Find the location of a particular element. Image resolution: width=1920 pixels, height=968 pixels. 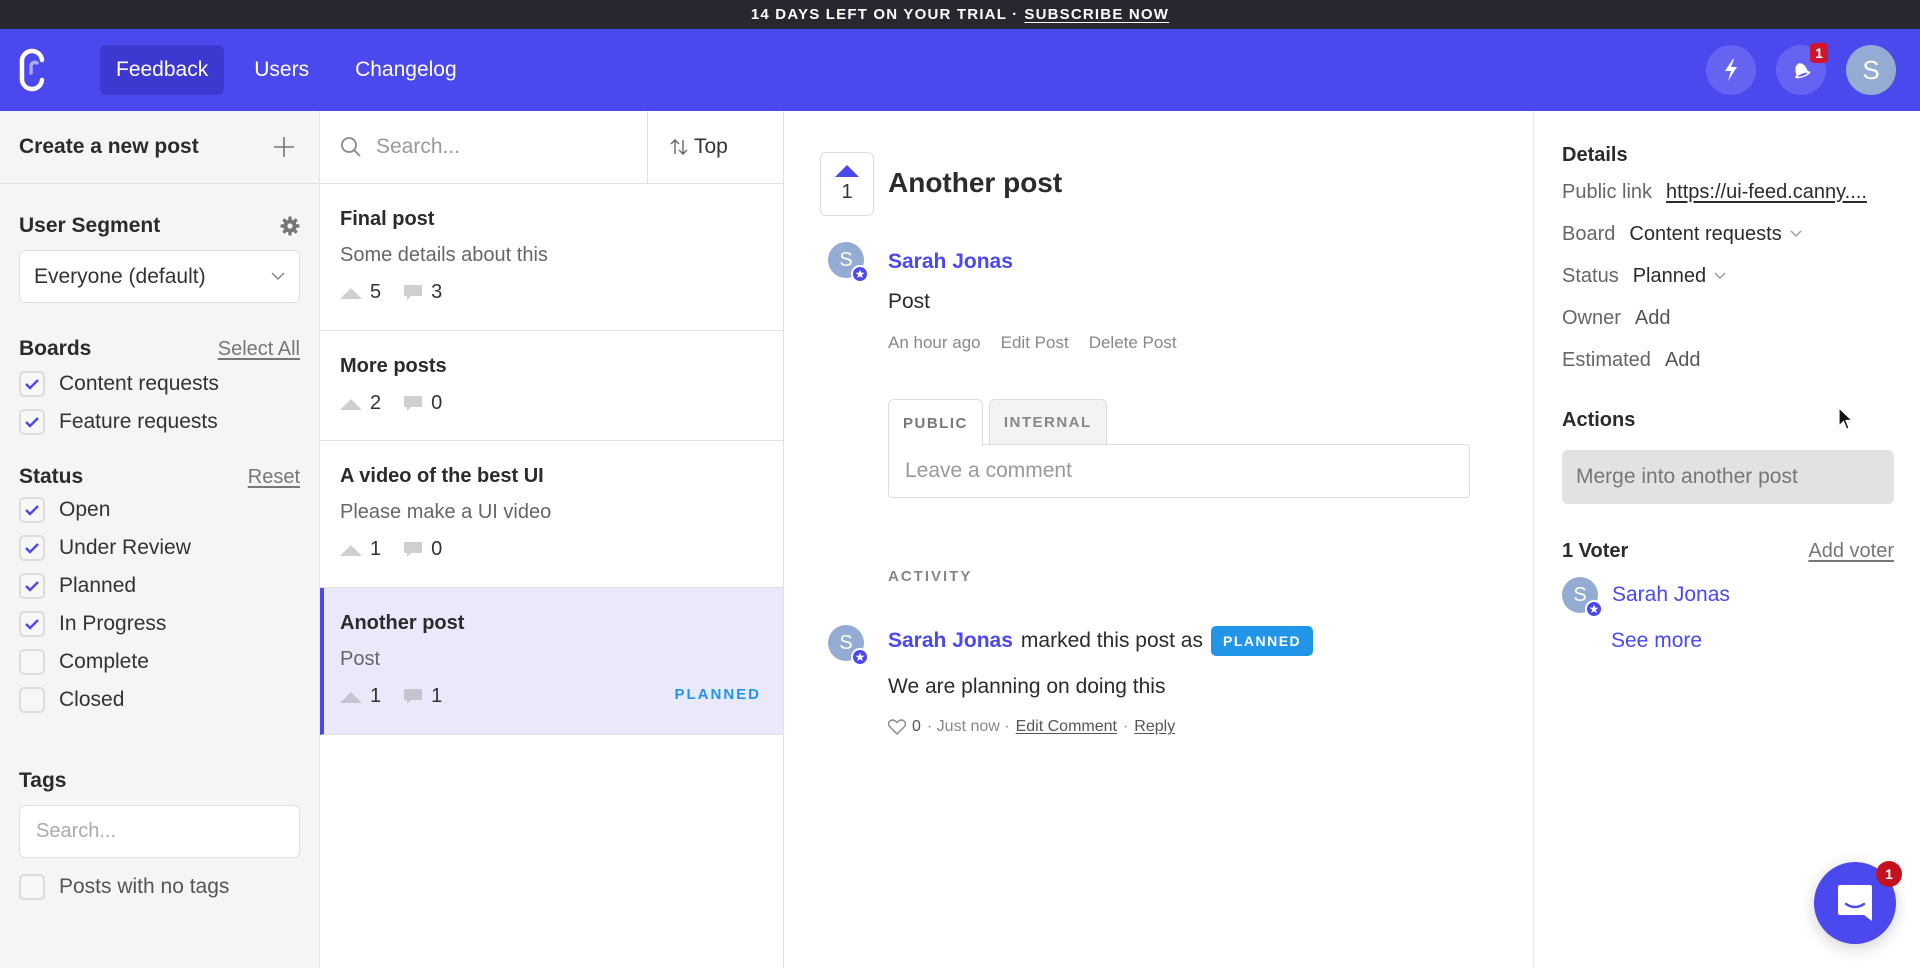

edit-post-link: Edit Post is located at coordinates (1035, 343).